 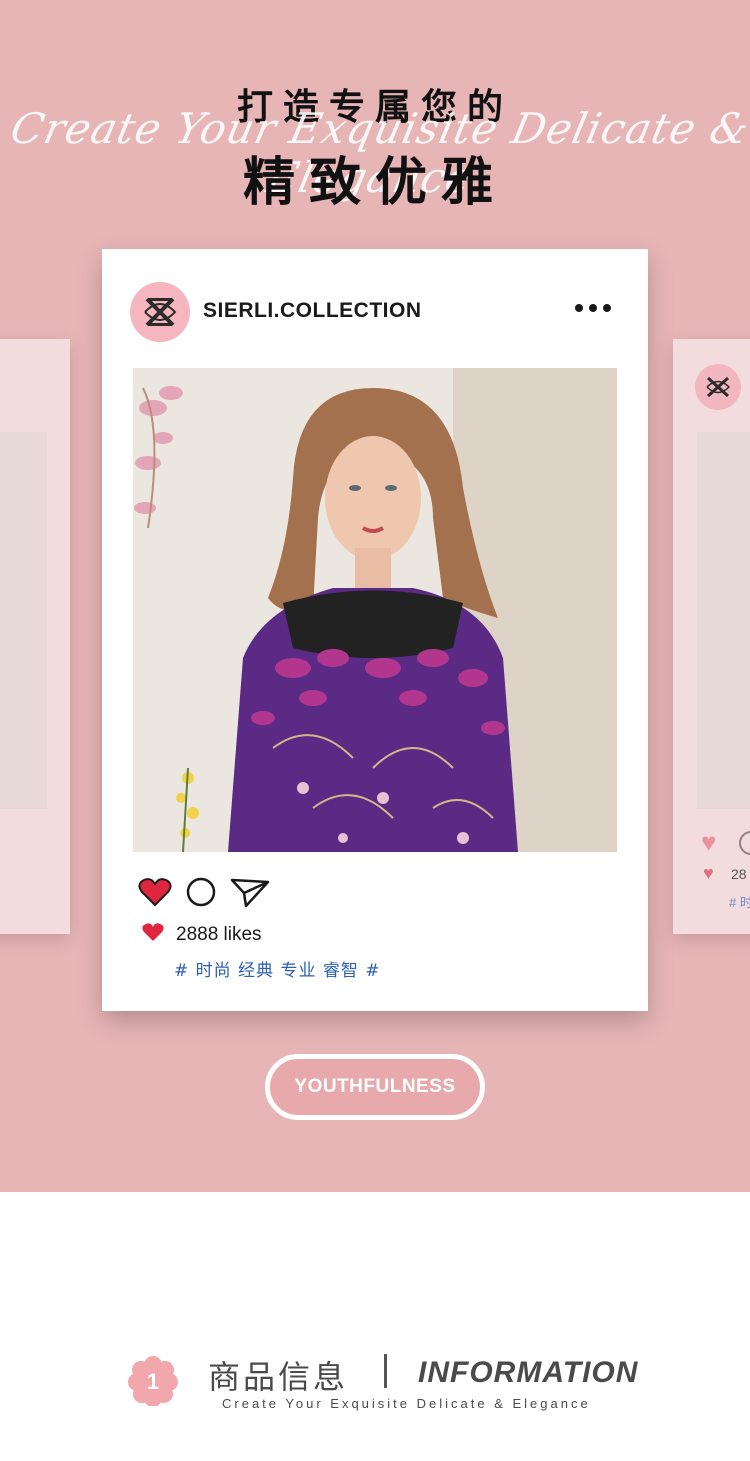 What do you see at coordinates (593, 308) in the screenshot?
I see `more-dots-icon` at bounding box center [593, 308].